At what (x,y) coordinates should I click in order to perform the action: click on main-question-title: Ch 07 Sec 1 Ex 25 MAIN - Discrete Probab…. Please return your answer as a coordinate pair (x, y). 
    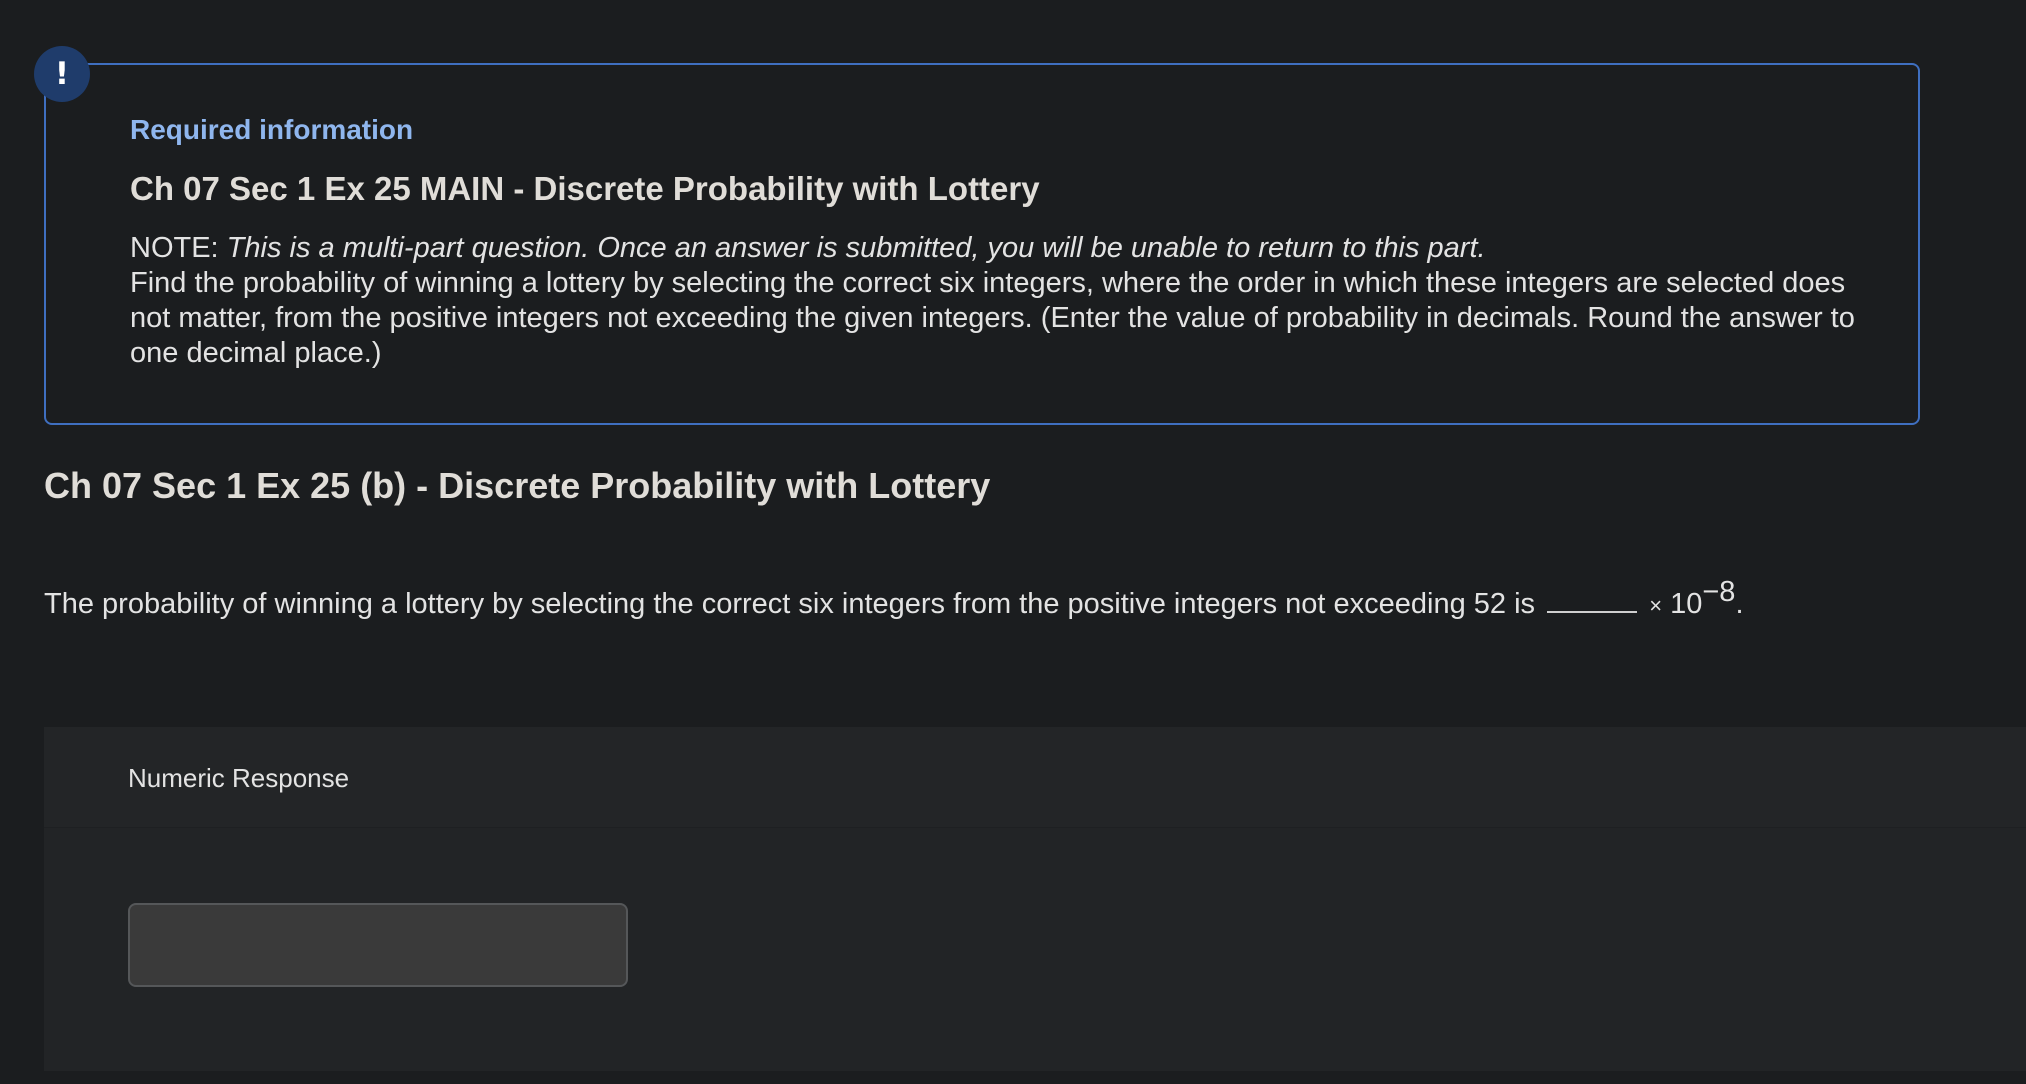
    Looking at the image, I should click on (585, 188).